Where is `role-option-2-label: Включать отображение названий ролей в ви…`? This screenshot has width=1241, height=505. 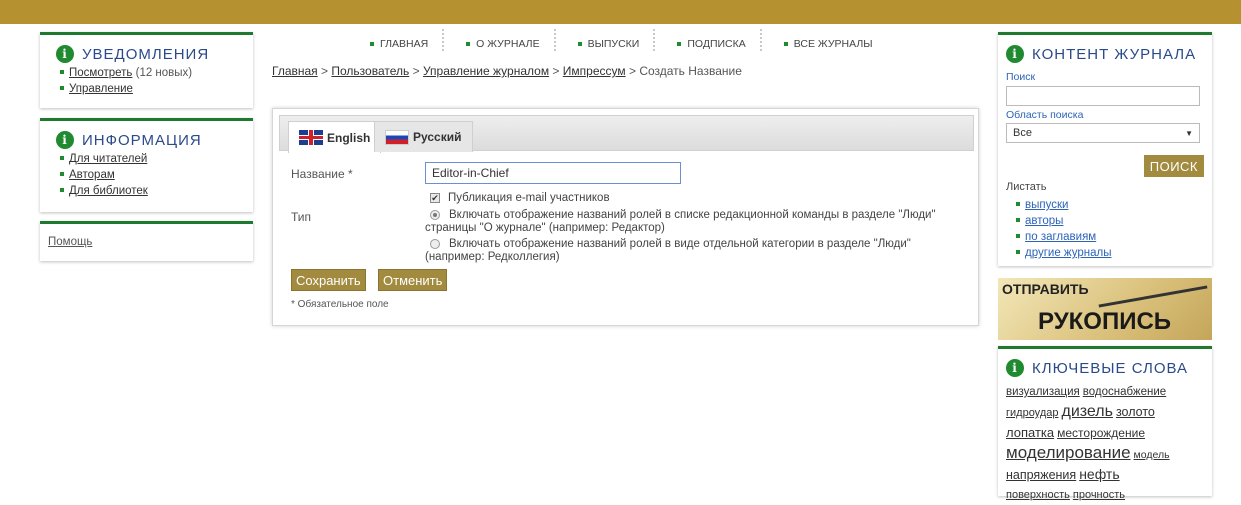 role-option-2-label: Включать отображение названий ролей в ви… is located at coordinates (668, 250).